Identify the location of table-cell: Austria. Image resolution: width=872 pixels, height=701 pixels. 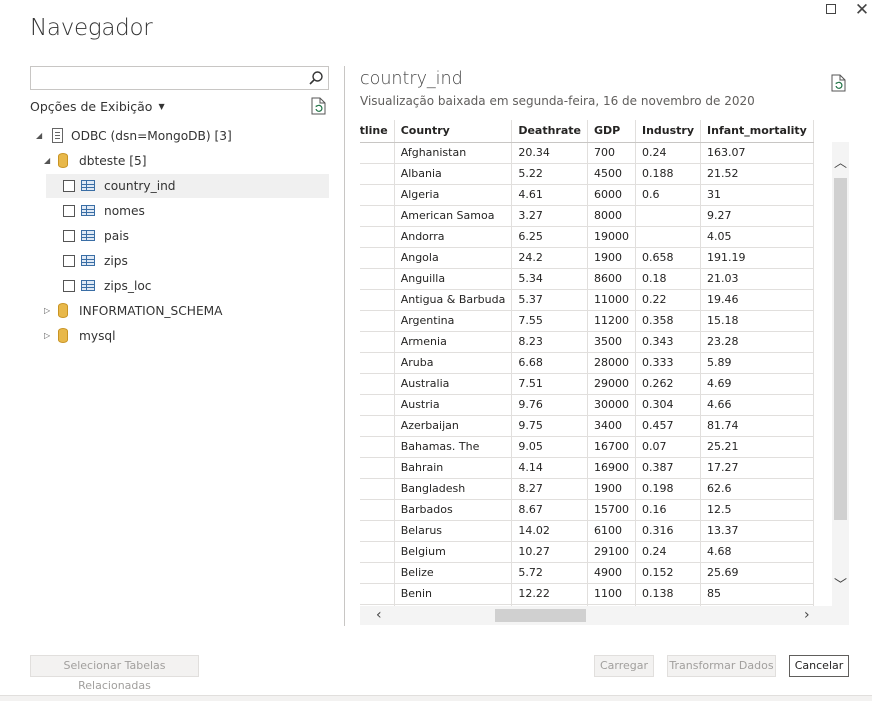
(453, 405).